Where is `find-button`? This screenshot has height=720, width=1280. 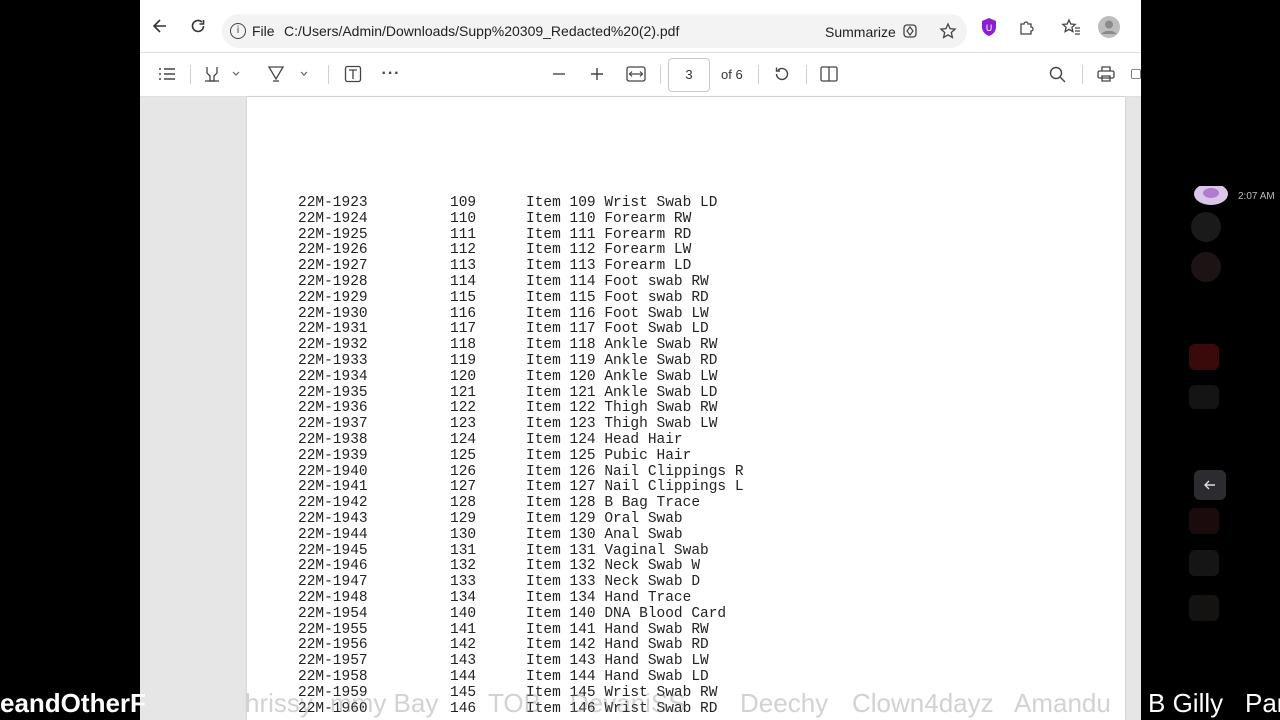 find-button is located at coordinates (1057, 74).